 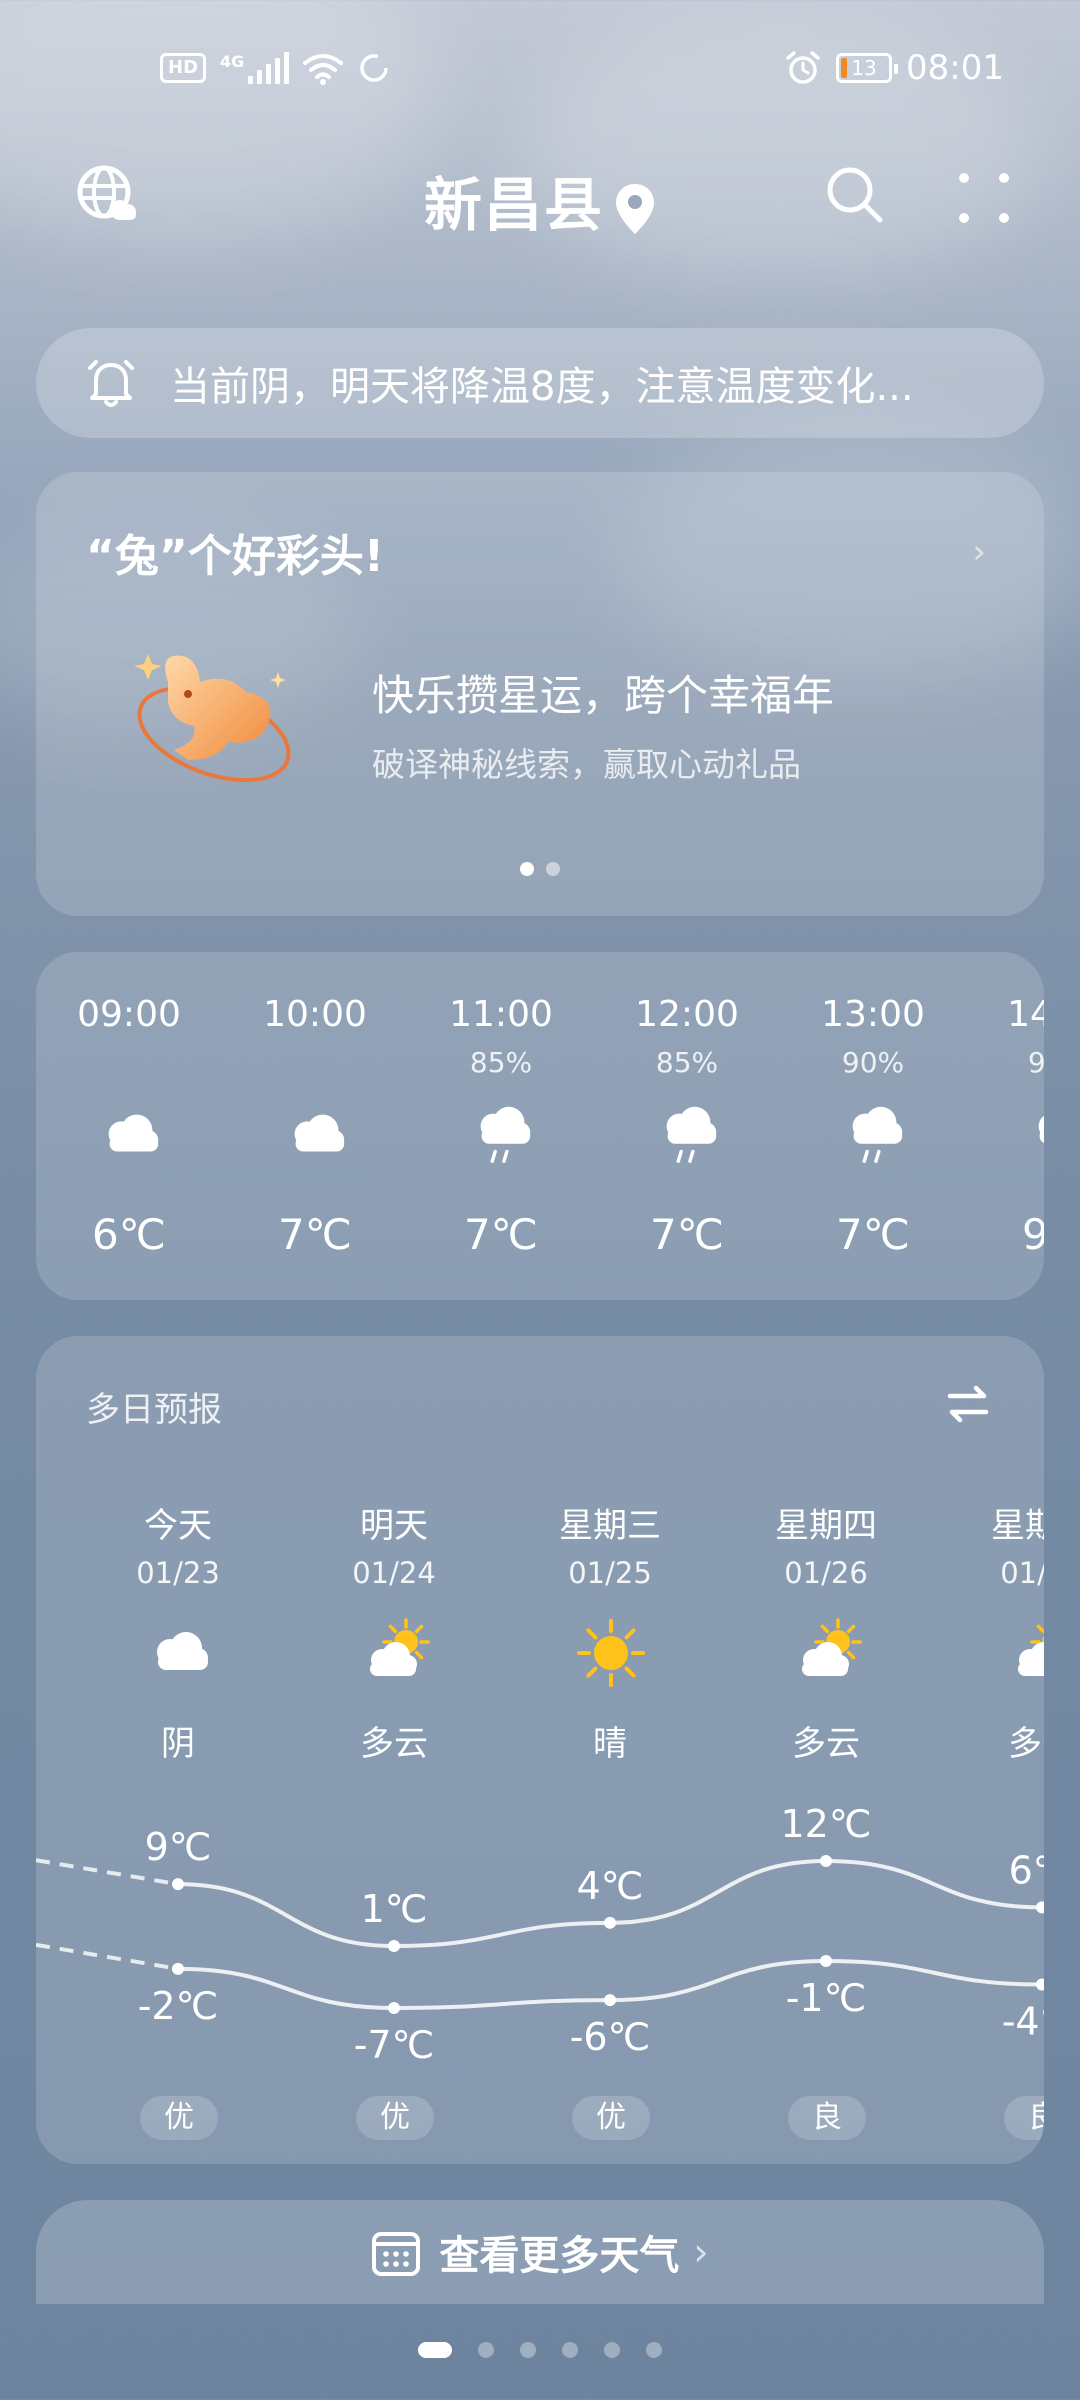 I want to click on low-temp-label: -2℃, so click(x=178, y=2006).